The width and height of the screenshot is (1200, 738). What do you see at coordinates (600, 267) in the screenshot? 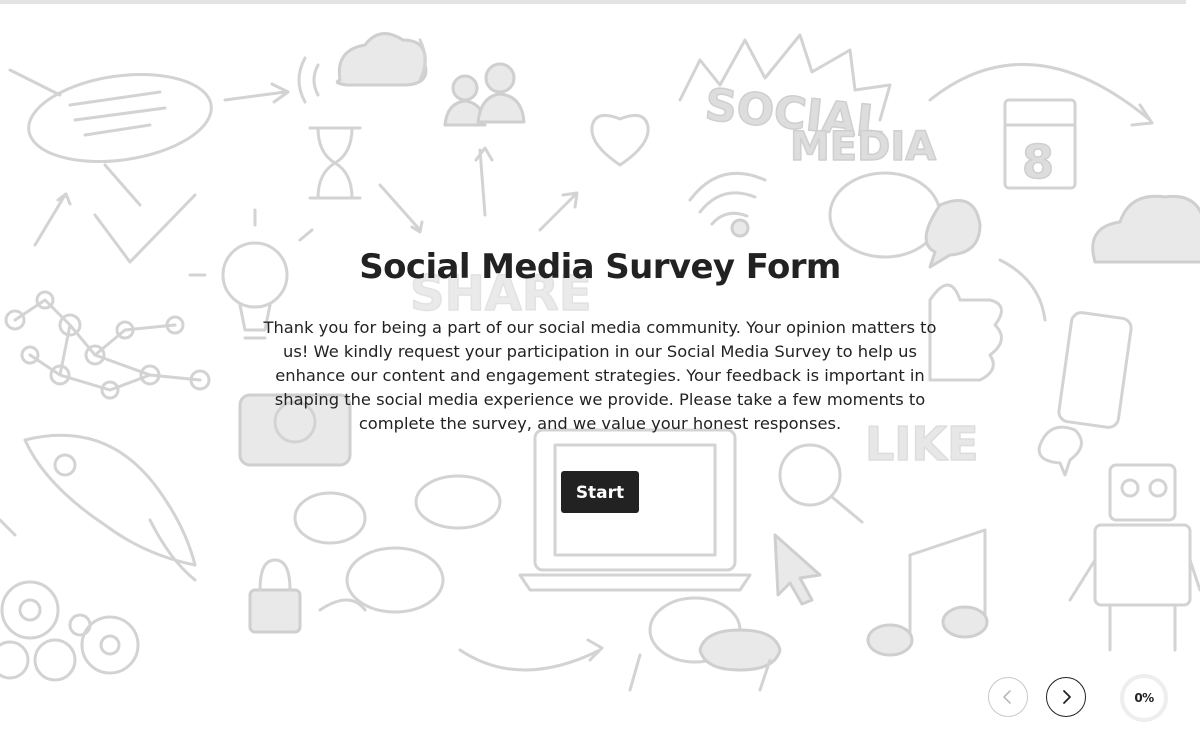
I see `survey-title: Social Media Survey Form` at bounding box center [600, 267].